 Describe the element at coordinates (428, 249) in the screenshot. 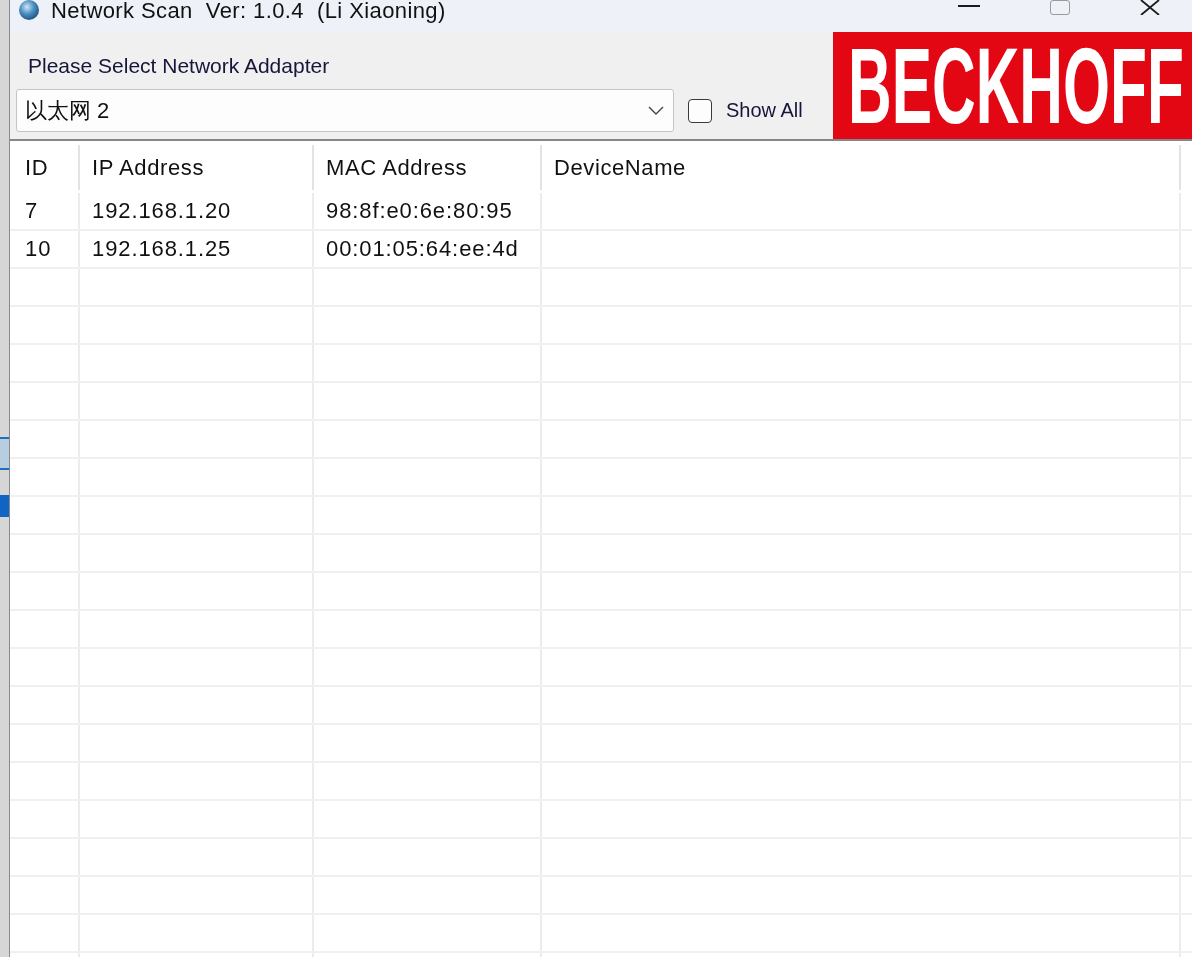

I see `table-cell: 00:01:05:64:ee:4d` at that location.